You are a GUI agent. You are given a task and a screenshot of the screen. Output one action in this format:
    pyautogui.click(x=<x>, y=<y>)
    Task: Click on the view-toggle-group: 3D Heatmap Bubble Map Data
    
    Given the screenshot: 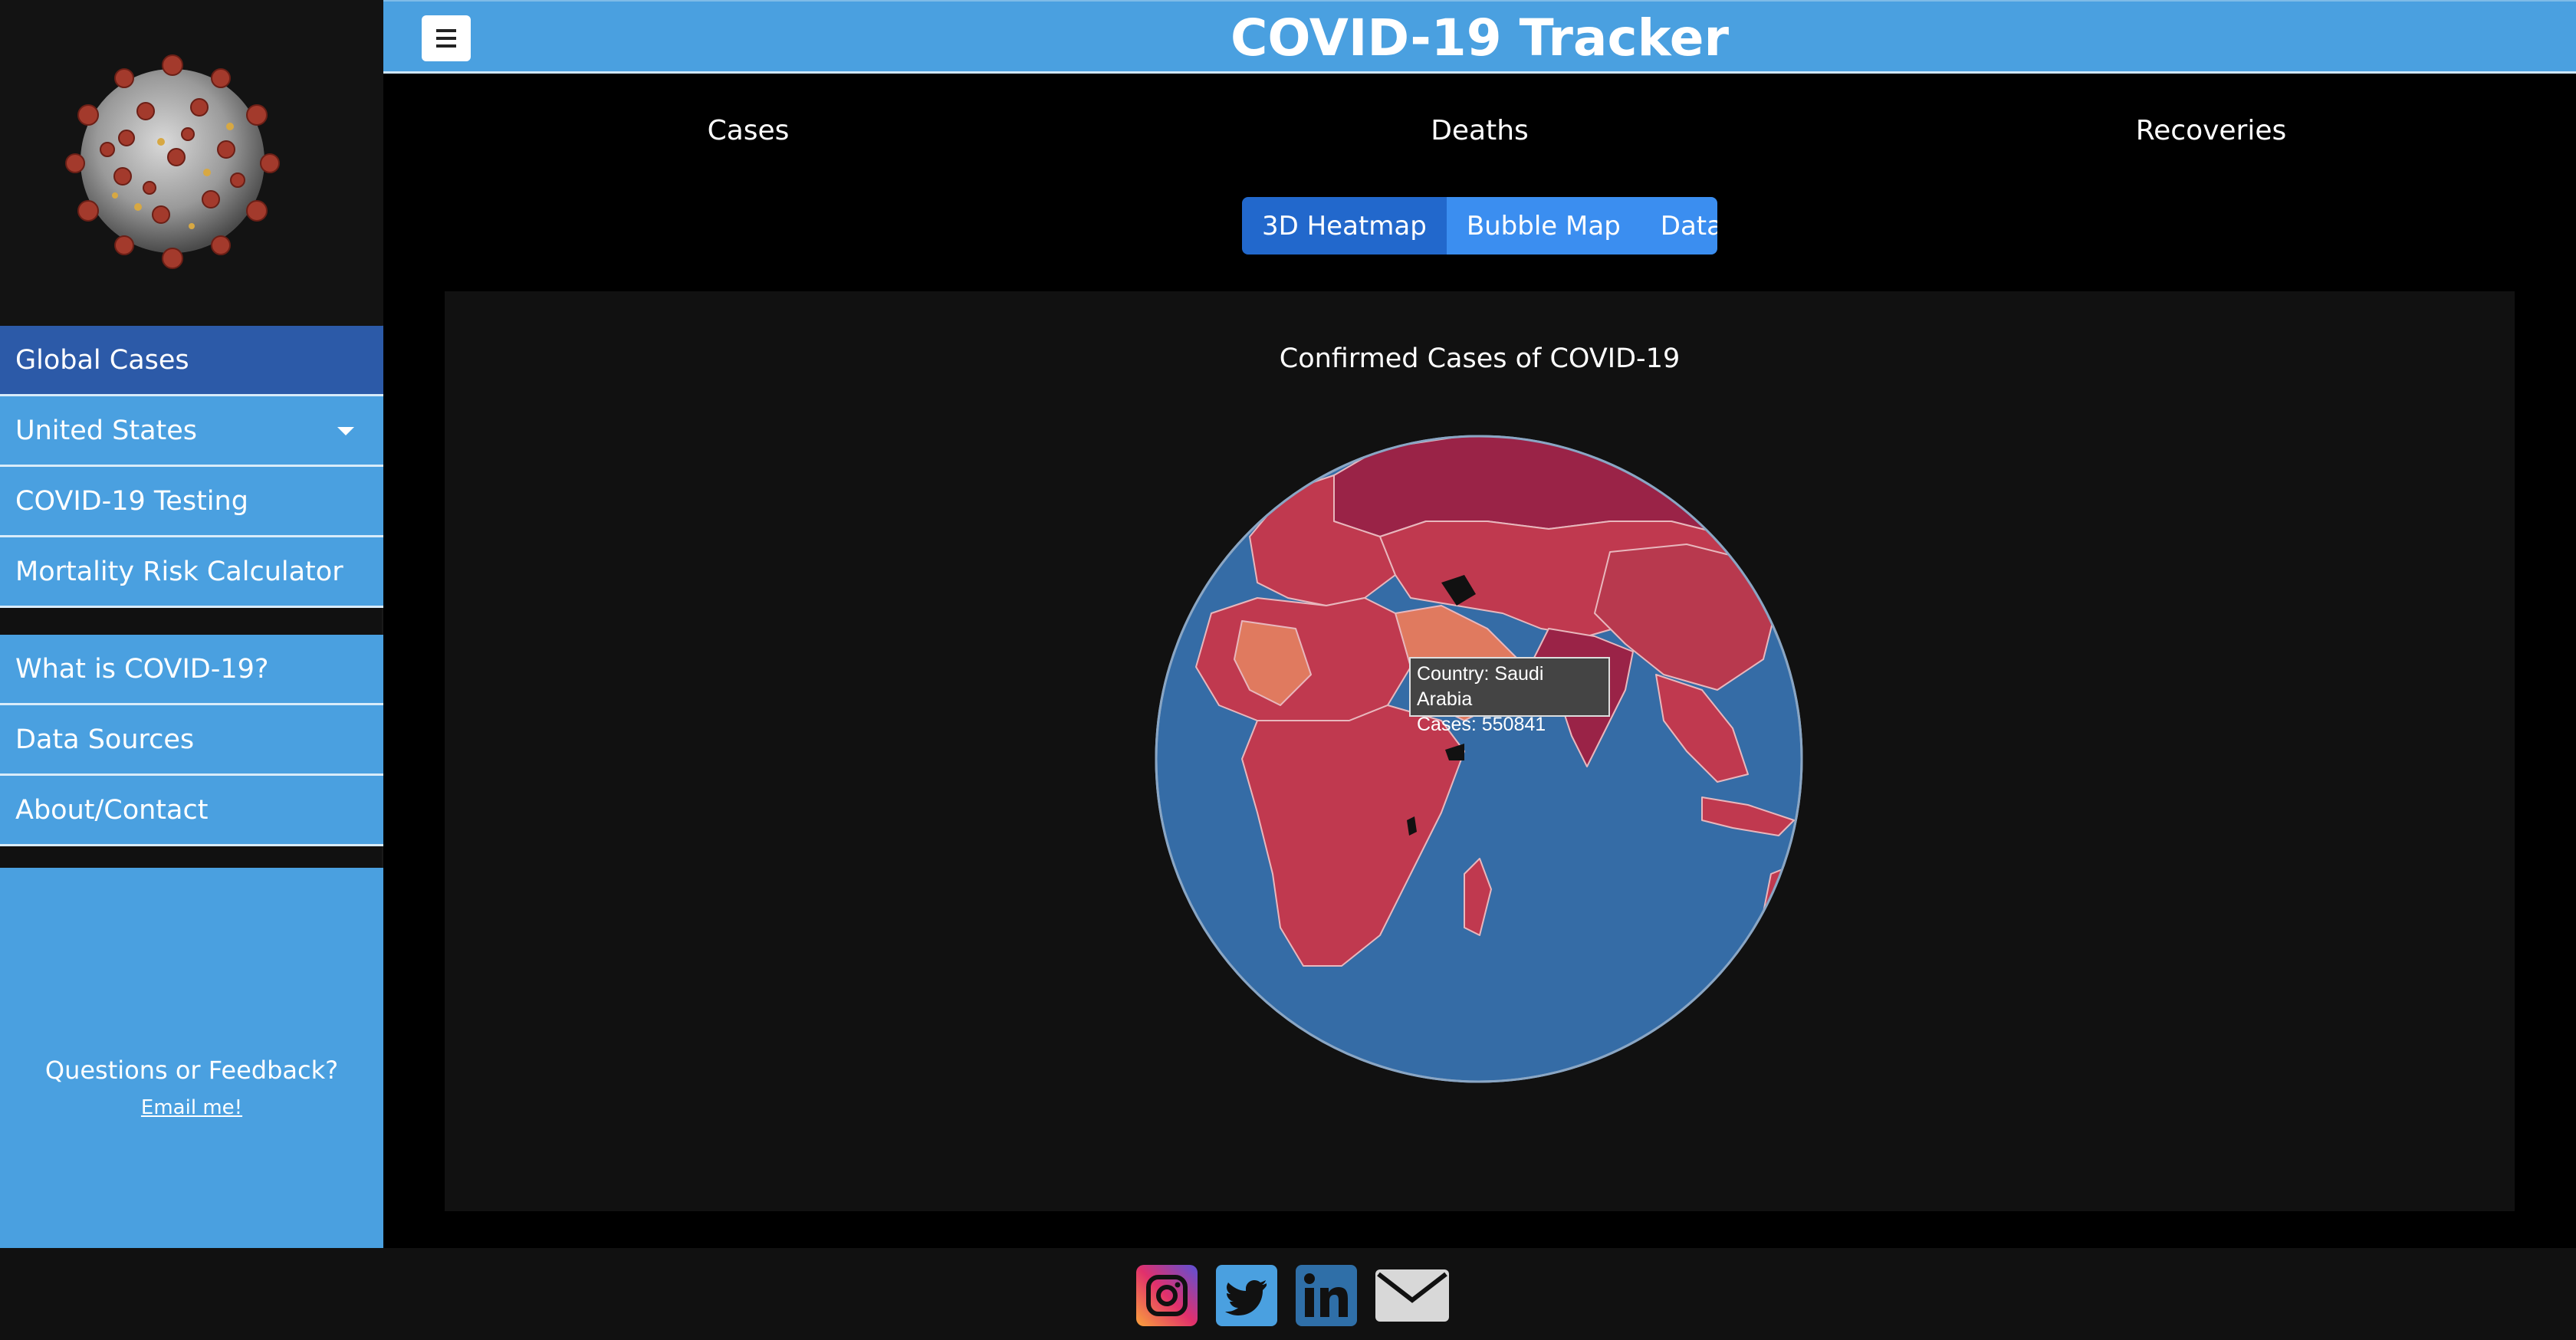 What is the action you would take?
    pyautogui.click(x=1480, y=226)
    